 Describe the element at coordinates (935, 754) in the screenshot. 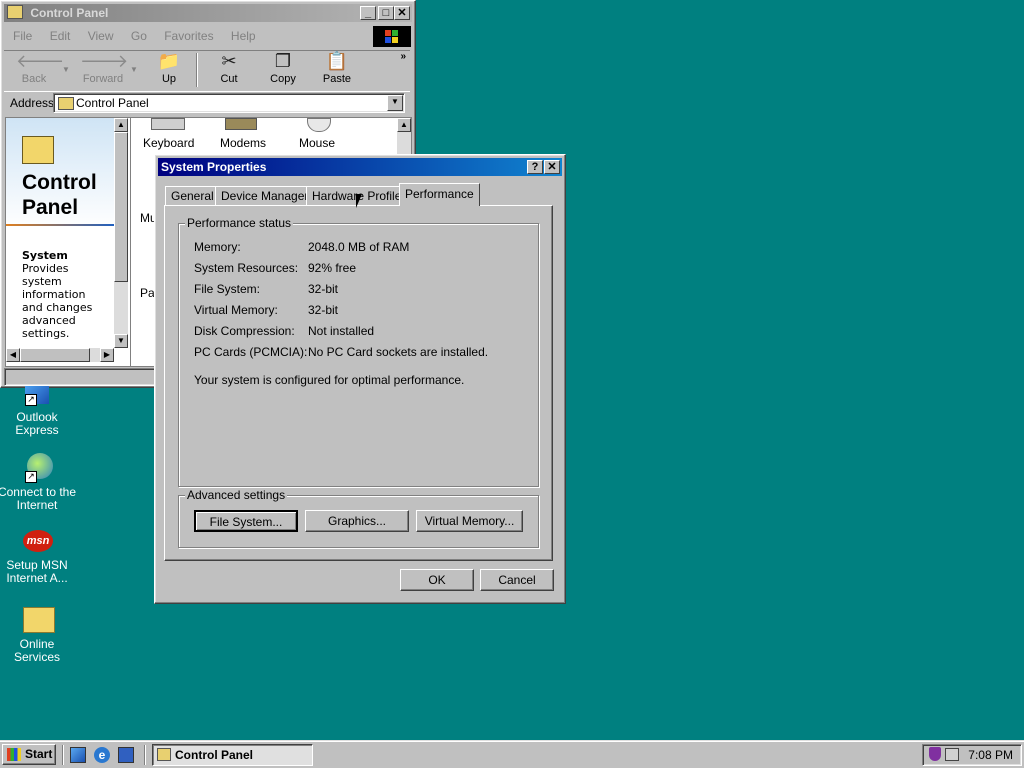

I see `tray-shield-icon` at that location.